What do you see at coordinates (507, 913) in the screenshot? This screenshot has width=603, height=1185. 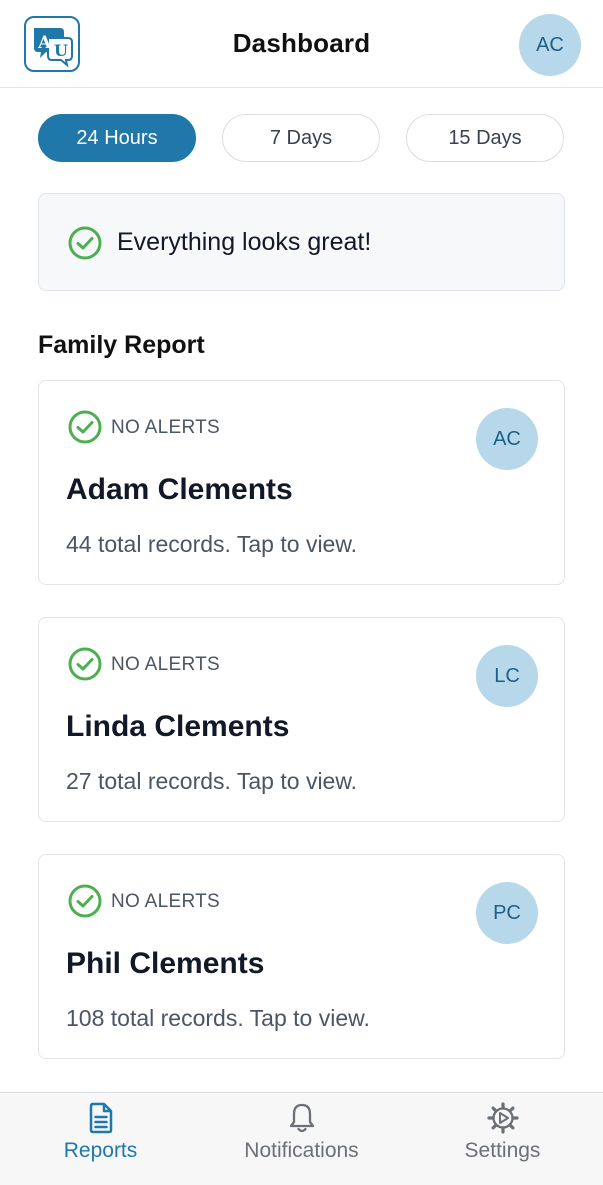 I see `member-avatar: PC` at bounding box center [507, 913].